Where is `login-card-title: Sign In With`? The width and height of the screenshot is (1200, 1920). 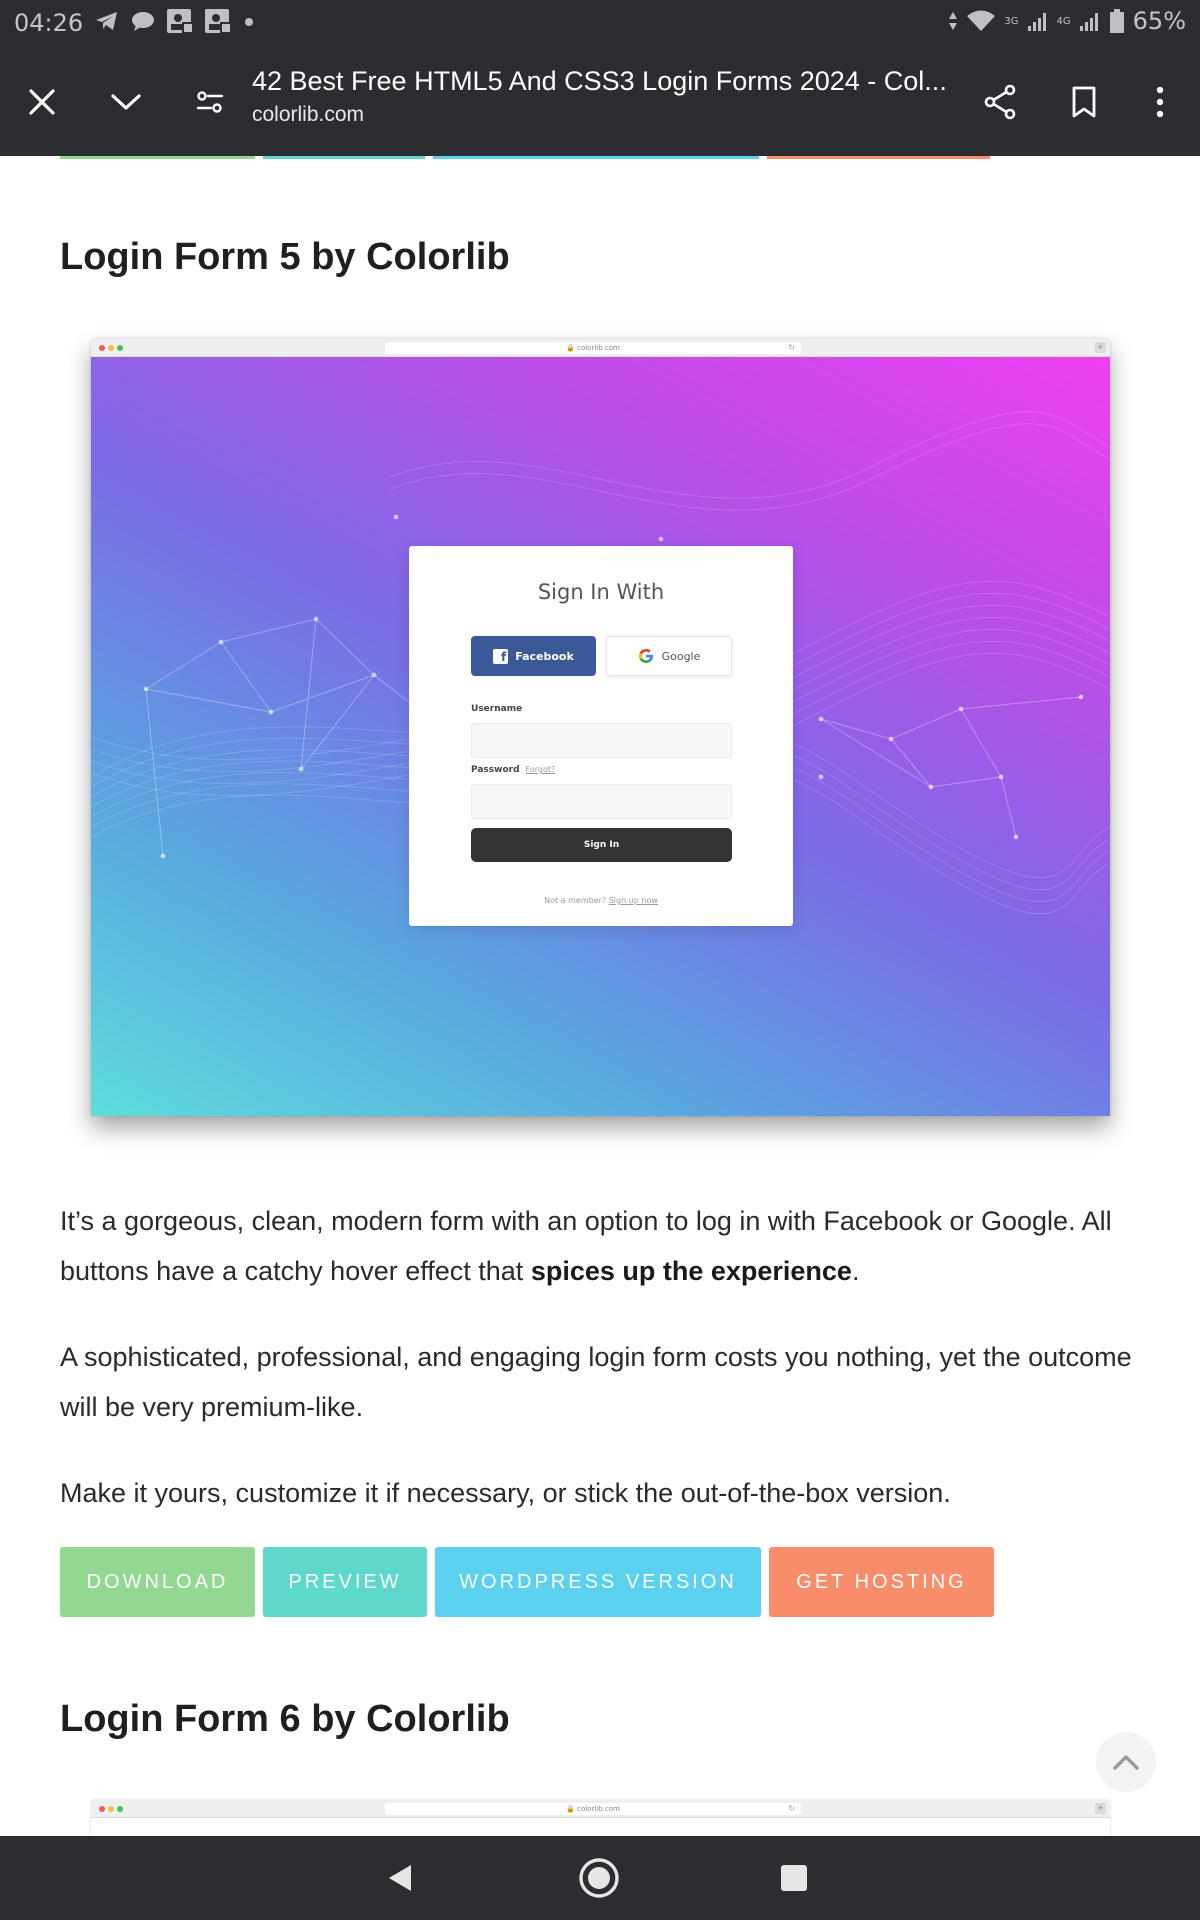
login-card-title: Sign In With is located at coordinates (601, 592).